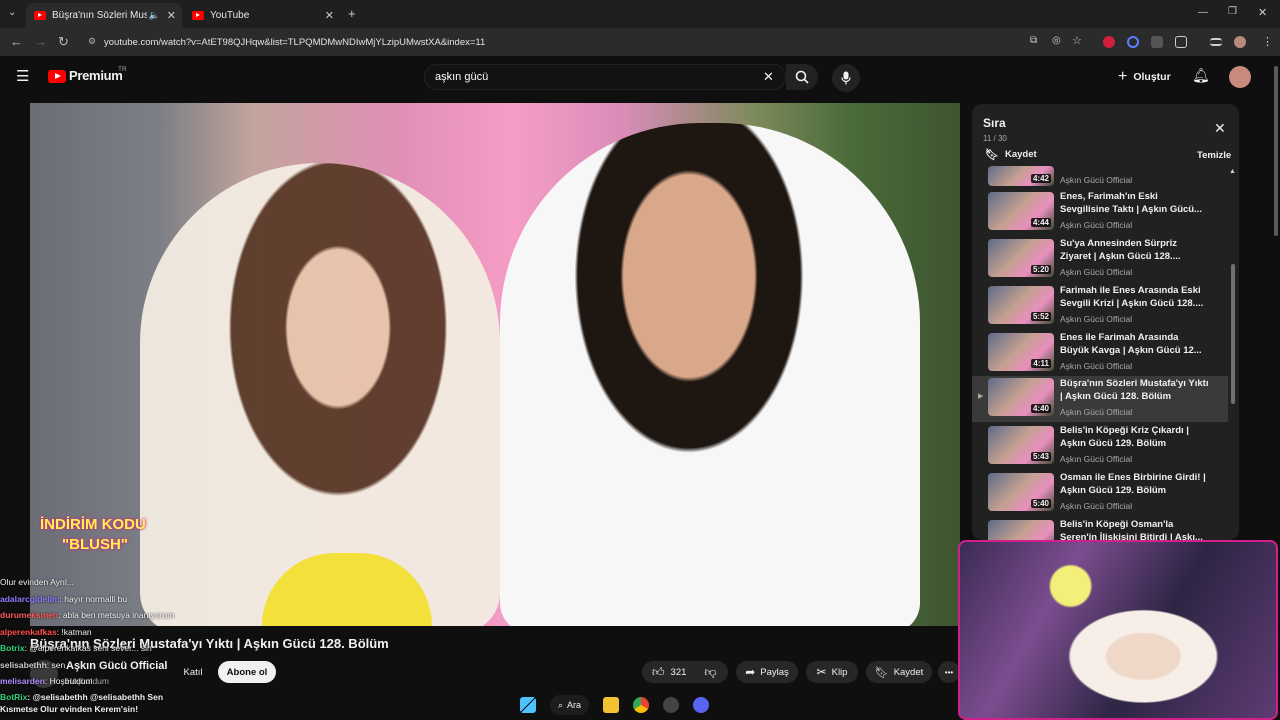 Image resolution: width=1280 pixels, height=720 pixels. I want to click on file-explorer-icon, so click(611, 705).